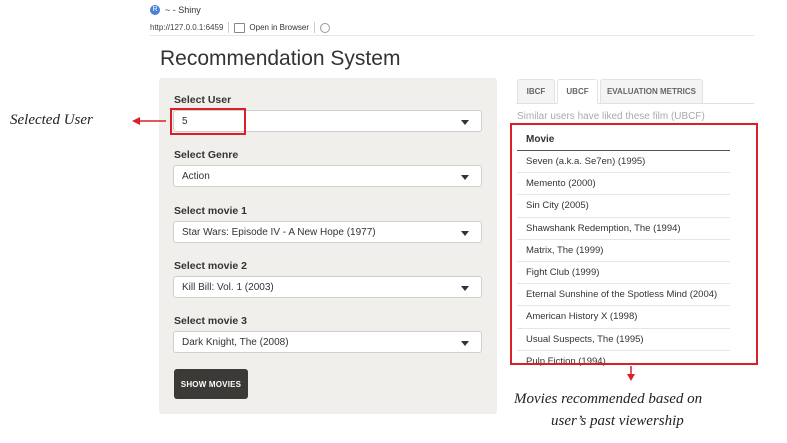  Describe the element at coordinates (136, 121) in the screenshot. I see `arrow-head-left` at that location.